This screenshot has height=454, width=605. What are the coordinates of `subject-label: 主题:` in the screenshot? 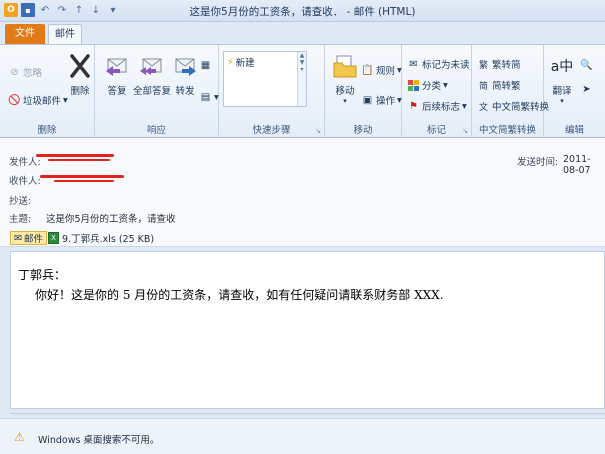 It's located at (20, 219).